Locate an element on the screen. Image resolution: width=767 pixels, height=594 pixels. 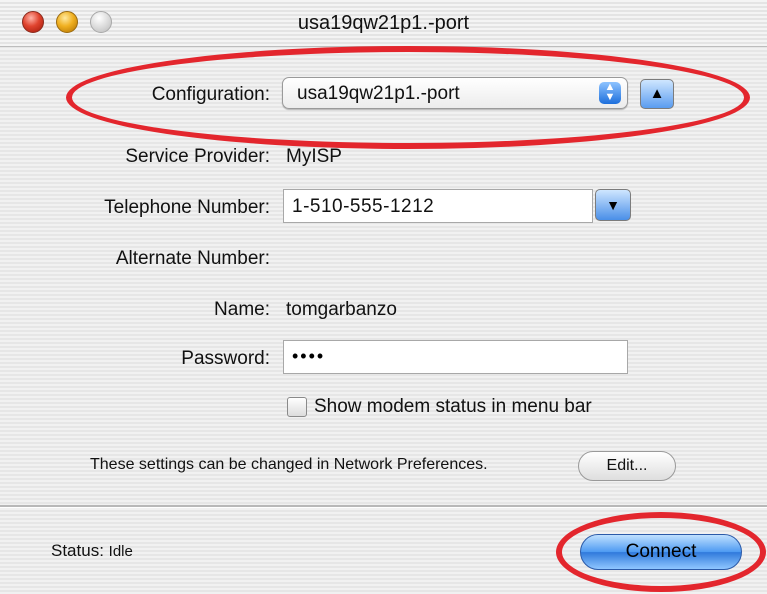
footer-divider is located at coordinates (383, 506).